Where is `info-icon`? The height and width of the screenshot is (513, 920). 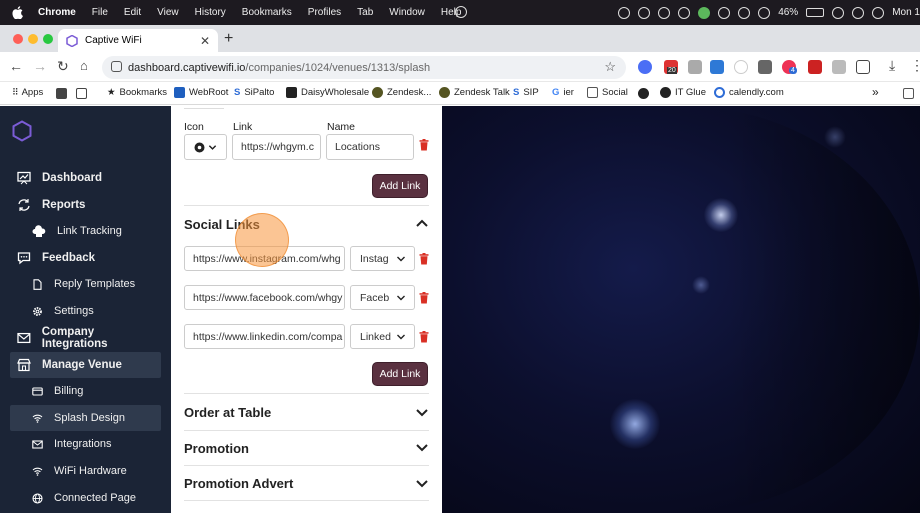 info-icon is located at coordinates (684, 12).